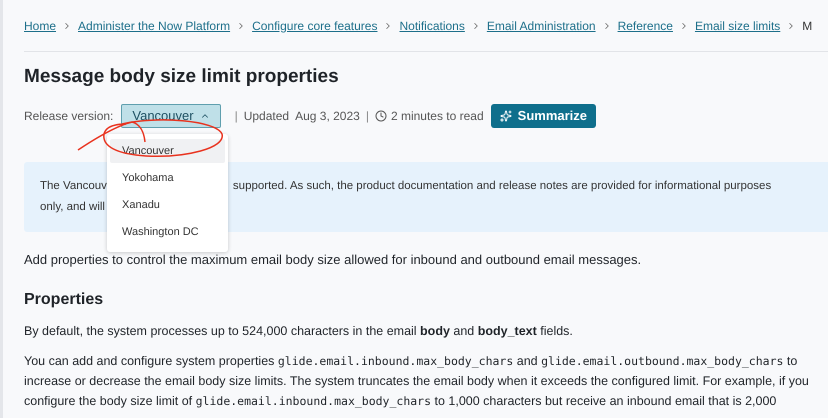  I want to click on section-heading: Properties, so click(64, 300).